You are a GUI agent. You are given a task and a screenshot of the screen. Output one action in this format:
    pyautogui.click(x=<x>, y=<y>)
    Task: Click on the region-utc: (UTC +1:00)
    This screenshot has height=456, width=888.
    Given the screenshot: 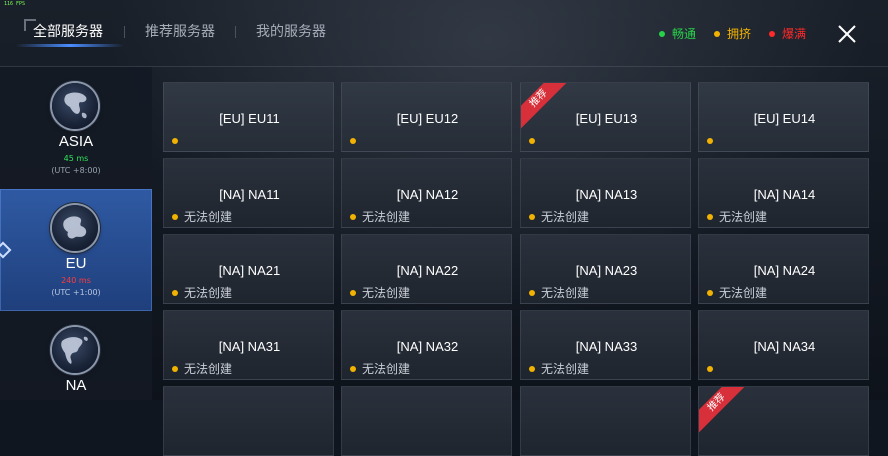 What is the action you would take?
    pyautogui.click(x=76, y=292)
    